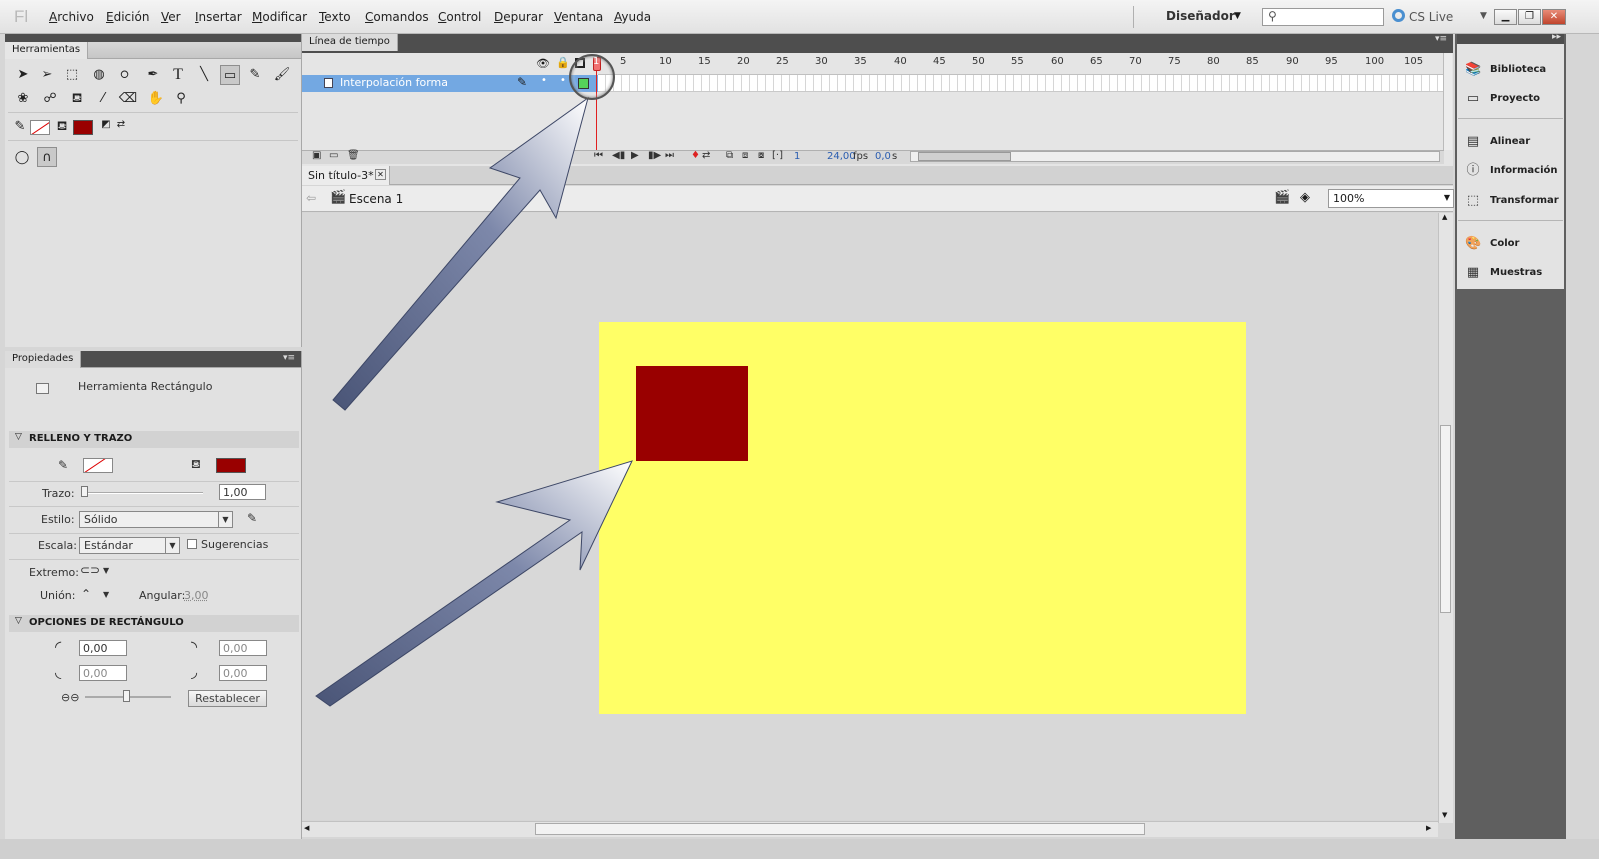  Describe the element at coordinates (43, 359) in the screenshot. I see `tab-propiedades: Propiedades` at that location.